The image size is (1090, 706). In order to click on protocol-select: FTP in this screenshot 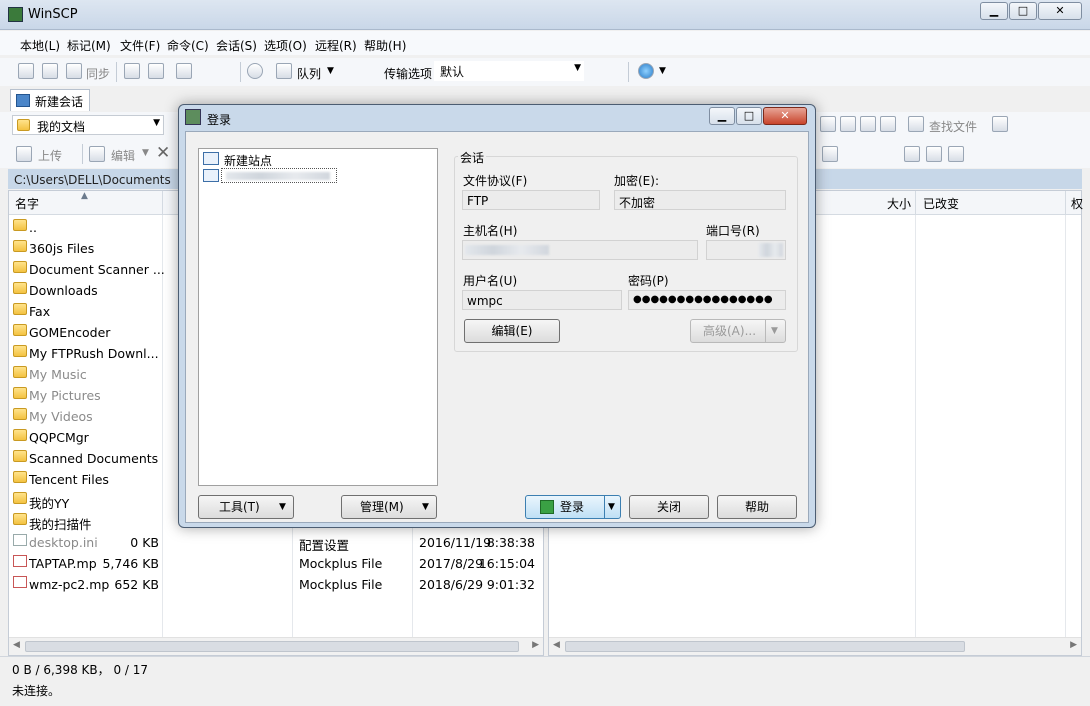, I will do `click(531, 200)`.